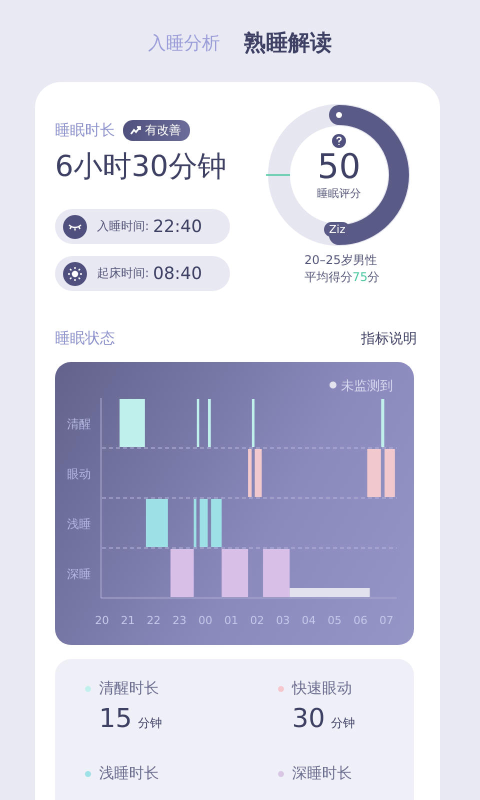 The width and height of the screenshot is (480, 800). Describe the element at coordinates (367, 386) in the screenshot. I see `legend-label: 未监测到` at that location.